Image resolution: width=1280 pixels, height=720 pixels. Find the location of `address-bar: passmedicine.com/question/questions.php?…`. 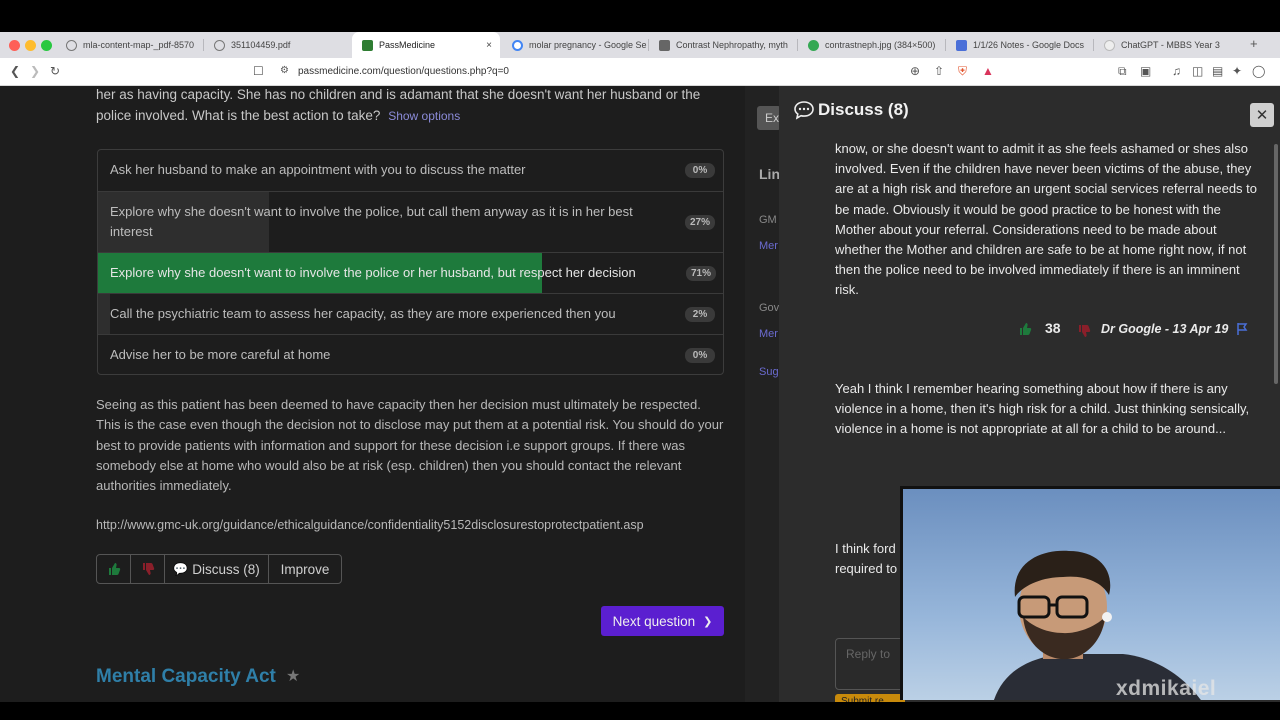

address-bar: passmedicine.com/question/questions.php?… is located at coordinates (403, 71).